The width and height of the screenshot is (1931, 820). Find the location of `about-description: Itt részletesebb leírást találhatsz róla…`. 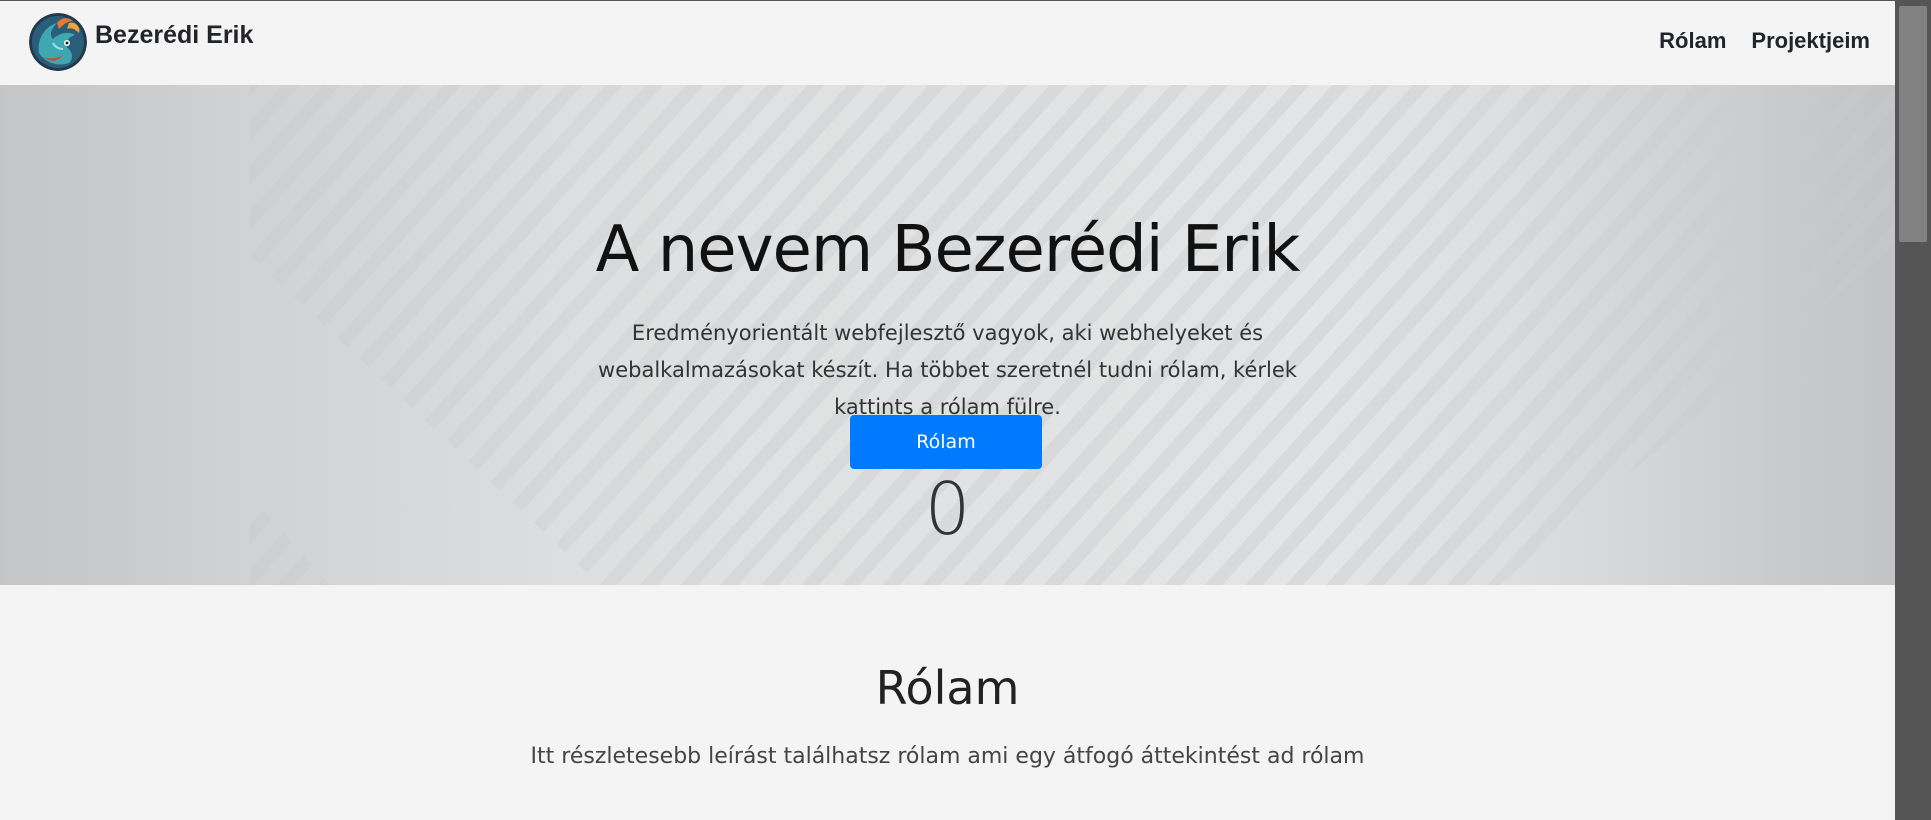

about-description: Itt részletesebb leírást találhatsz róla… is located at coordinates (947, 756).